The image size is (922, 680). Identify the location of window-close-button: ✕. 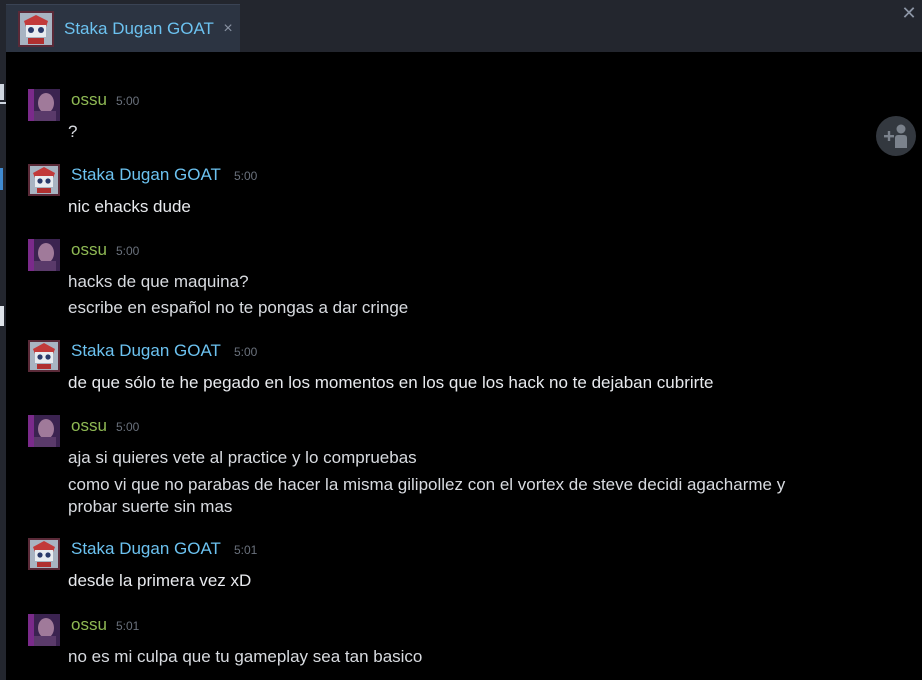
(909, 13).